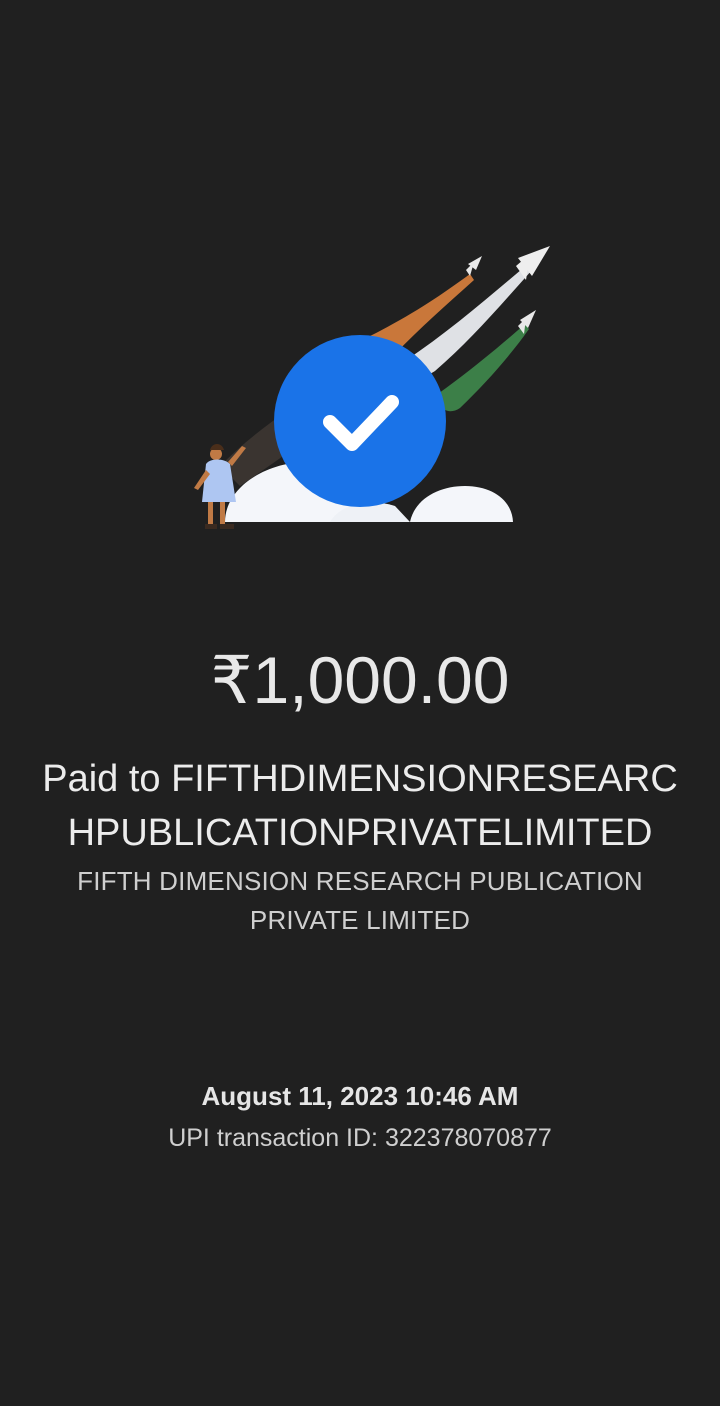 This screenshot has height=1406, width=720. I want to click on transaction-datetime: August 11, 2023 10:46 AM, so click(360, 1096).